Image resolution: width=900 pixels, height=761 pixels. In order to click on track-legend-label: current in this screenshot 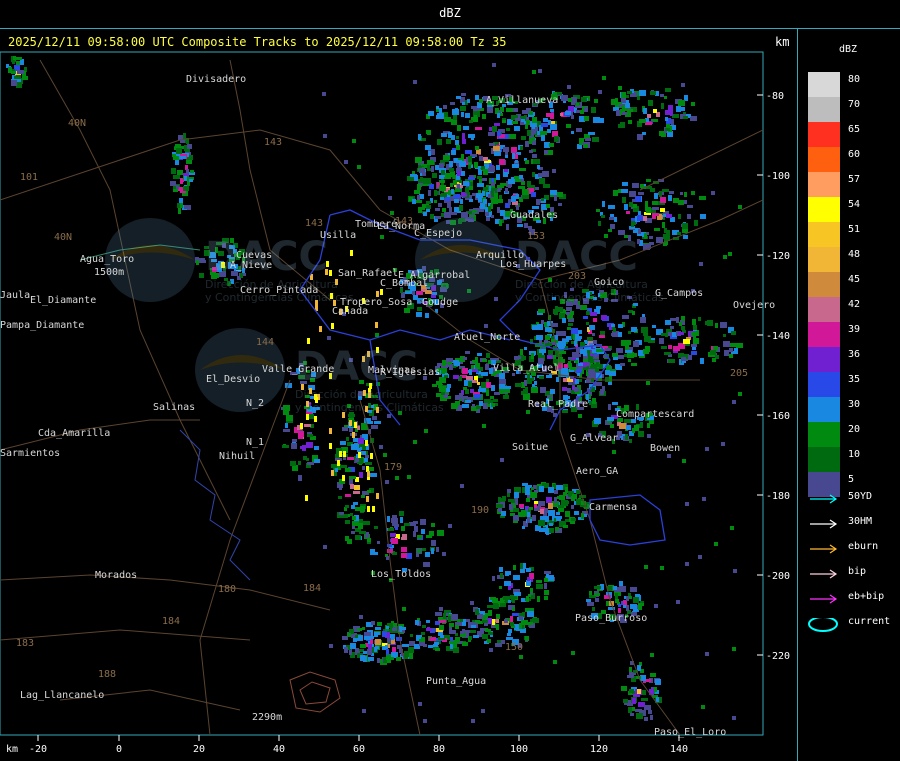, I will do `click(869, 621)`.